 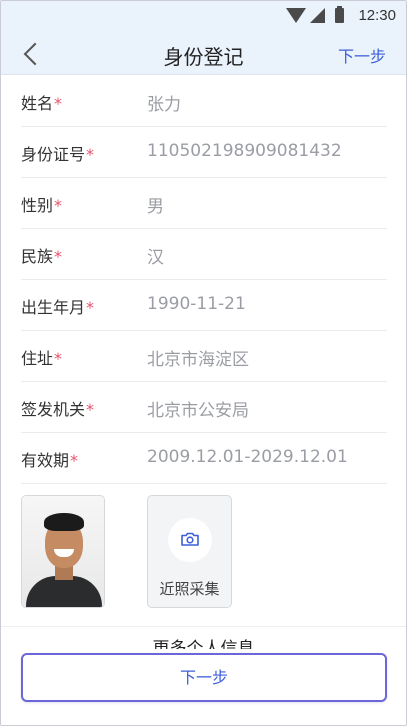 What do you see at coordinates (203, 626) in the screenshot?
I see `section-divider` at bounding box center [203, 626].